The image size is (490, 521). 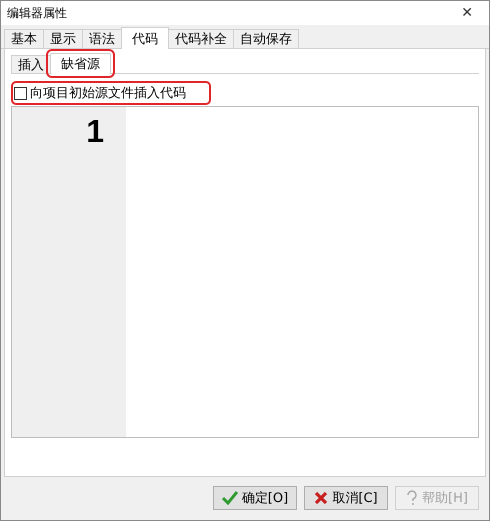 What do you see at coordinates (145, 38) in the screenshot?
I see `tab: 代码` at bounding box center [145, 38].